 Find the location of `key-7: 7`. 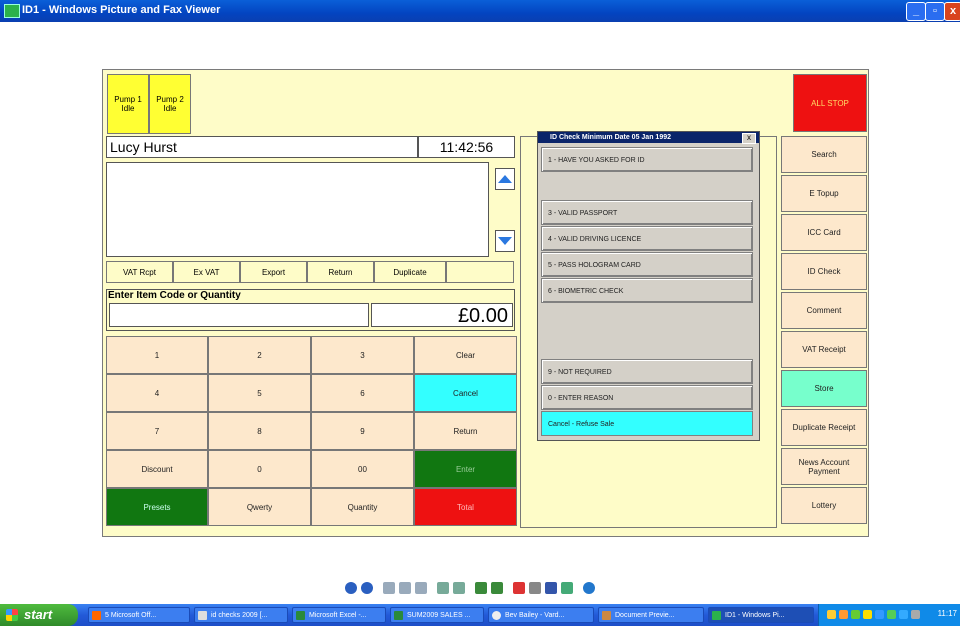

key-7: 7 is located at coordinates (157, 431).